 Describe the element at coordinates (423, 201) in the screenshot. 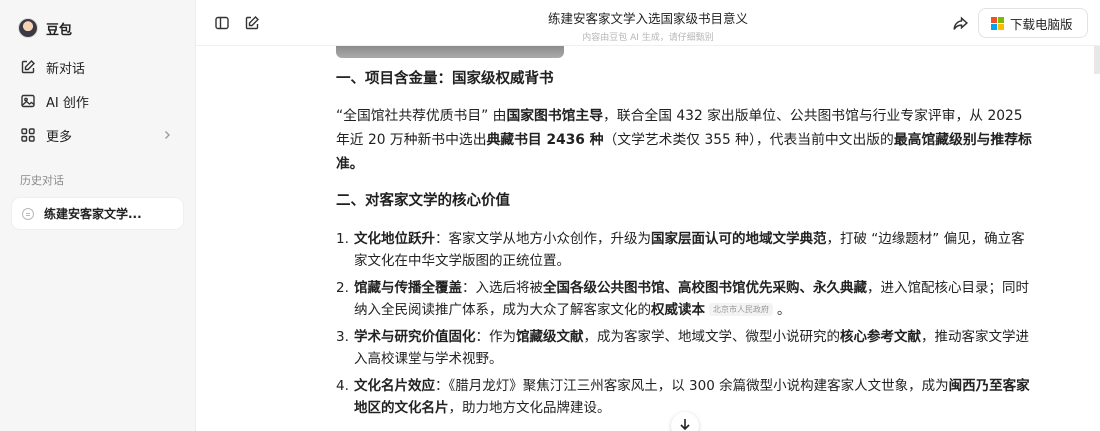

I see `section-heading: 二、对客家文学的核心价值` at that location.